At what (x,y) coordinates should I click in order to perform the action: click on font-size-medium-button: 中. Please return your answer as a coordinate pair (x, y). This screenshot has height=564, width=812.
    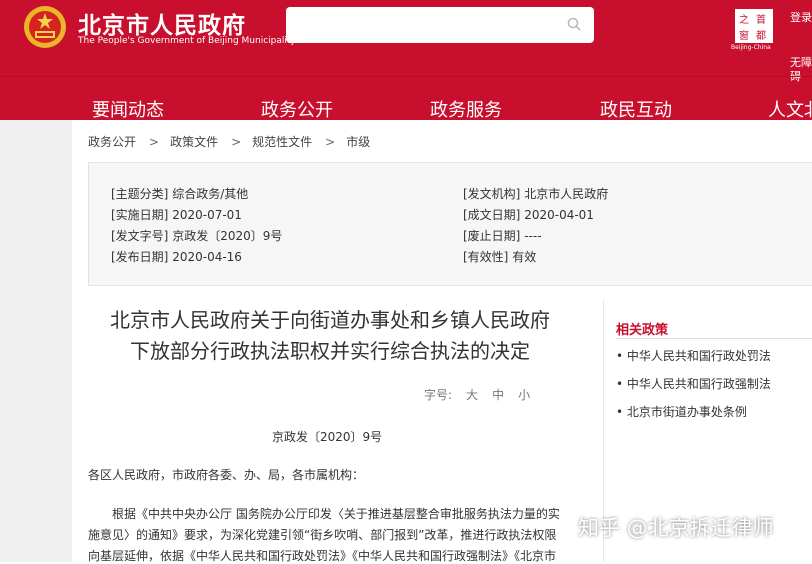
    Looking at the image, I should click on (498, 395).